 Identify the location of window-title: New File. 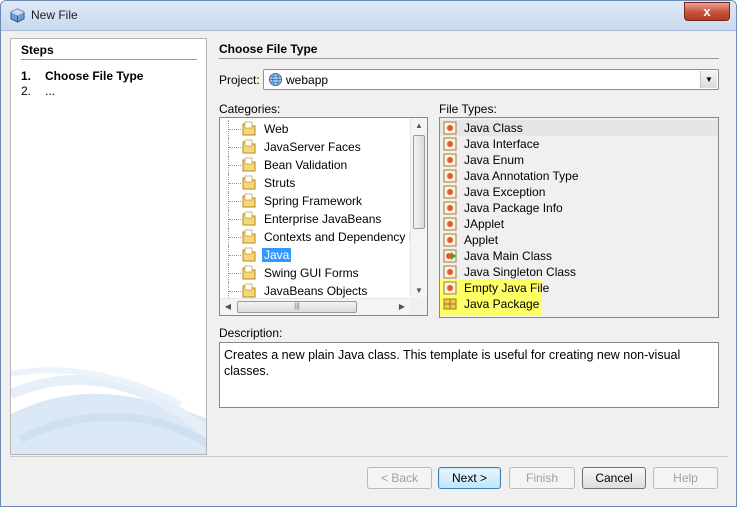
(54, 15).